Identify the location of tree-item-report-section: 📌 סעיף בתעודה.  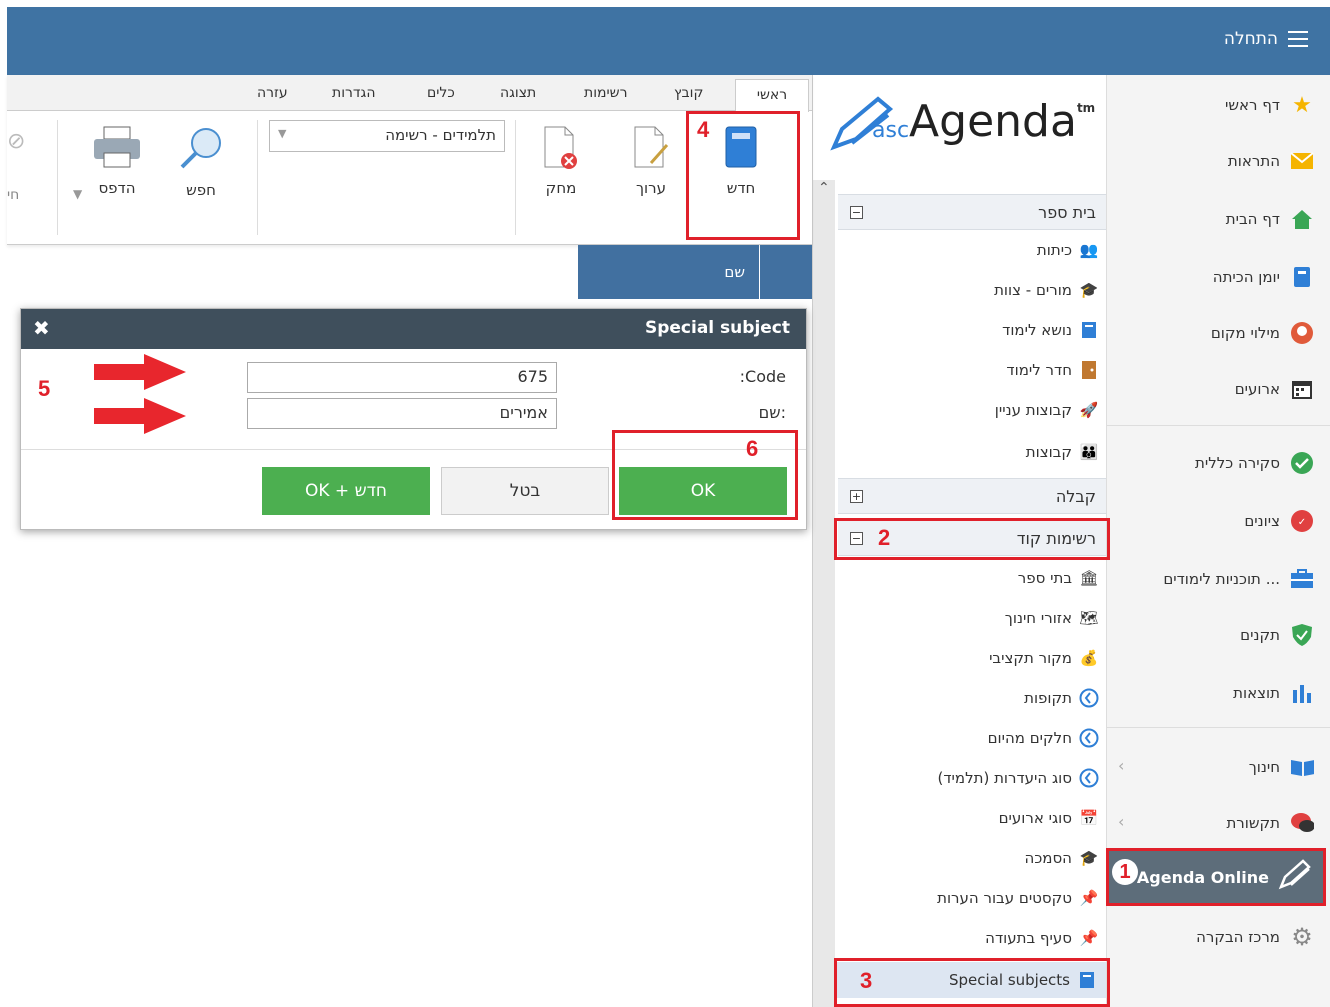
(1042, 938).